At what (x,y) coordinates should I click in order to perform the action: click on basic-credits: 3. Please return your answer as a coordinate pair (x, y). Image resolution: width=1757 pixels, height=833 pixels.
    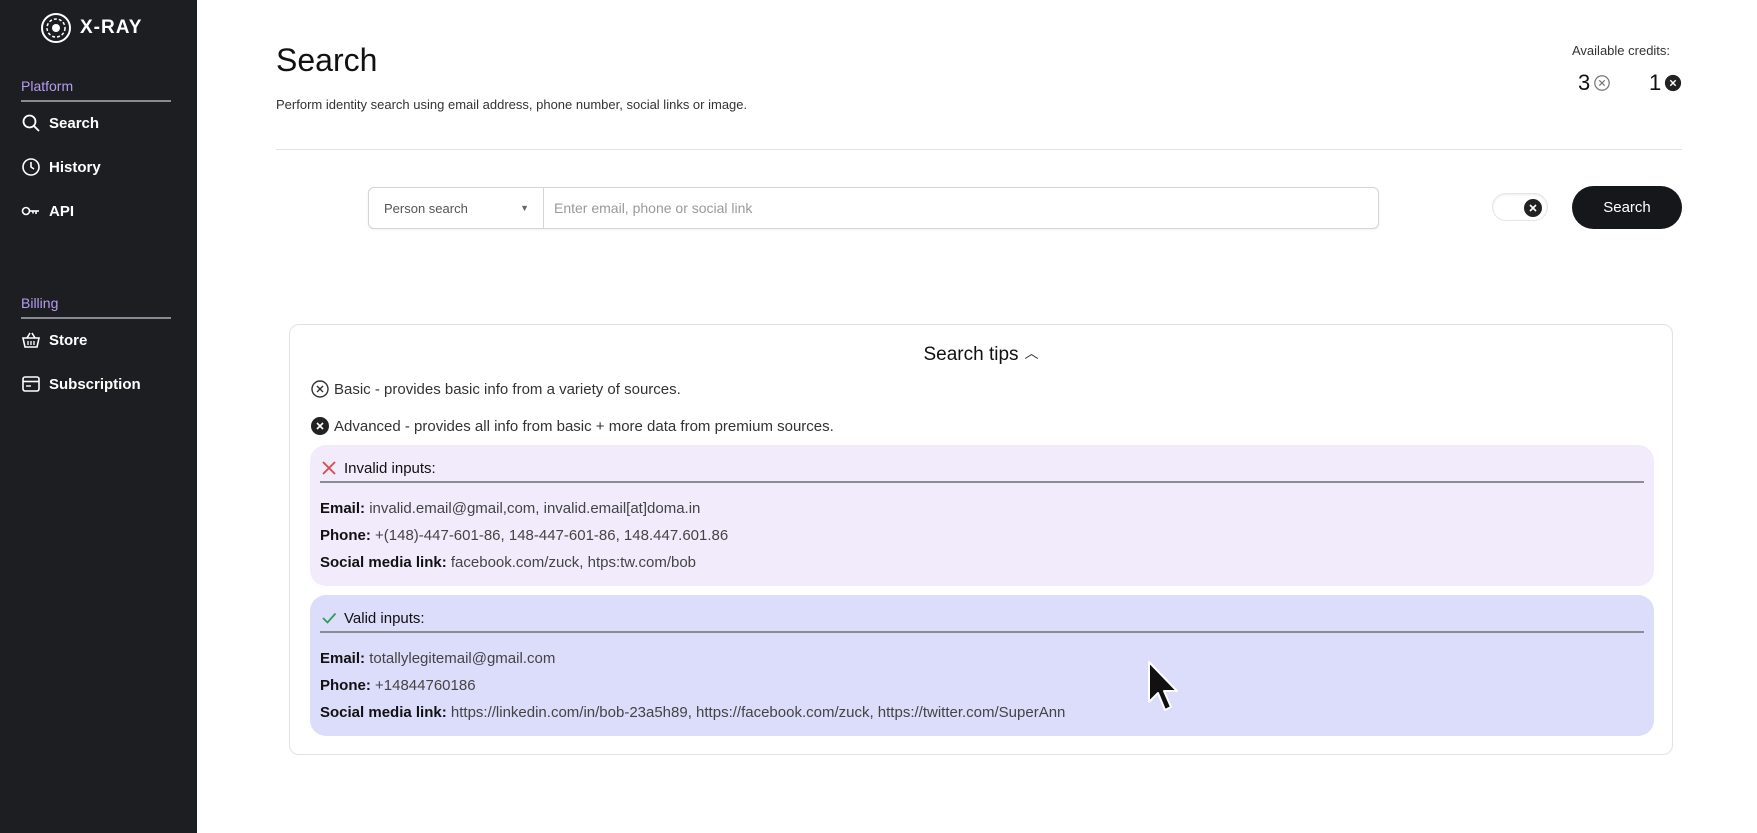
    Looking at the image, I should click on (1594, 83).